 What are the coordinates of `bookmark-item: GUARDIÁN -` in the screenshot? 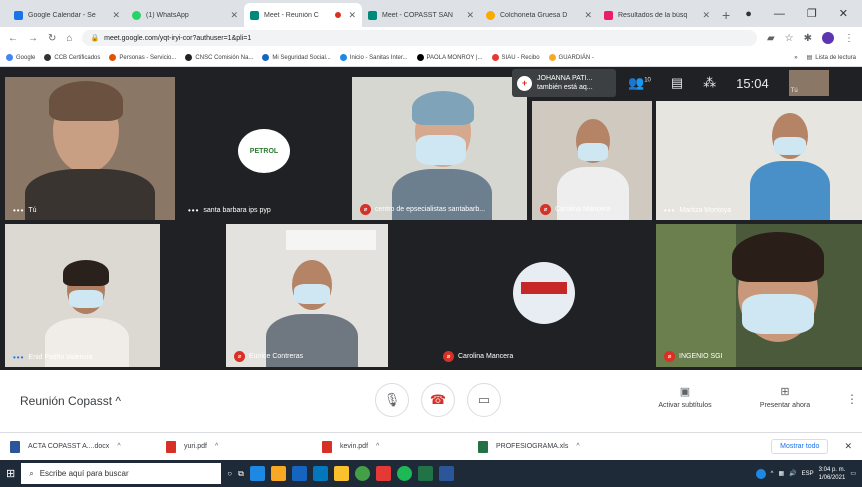 It's located at (571, 57).